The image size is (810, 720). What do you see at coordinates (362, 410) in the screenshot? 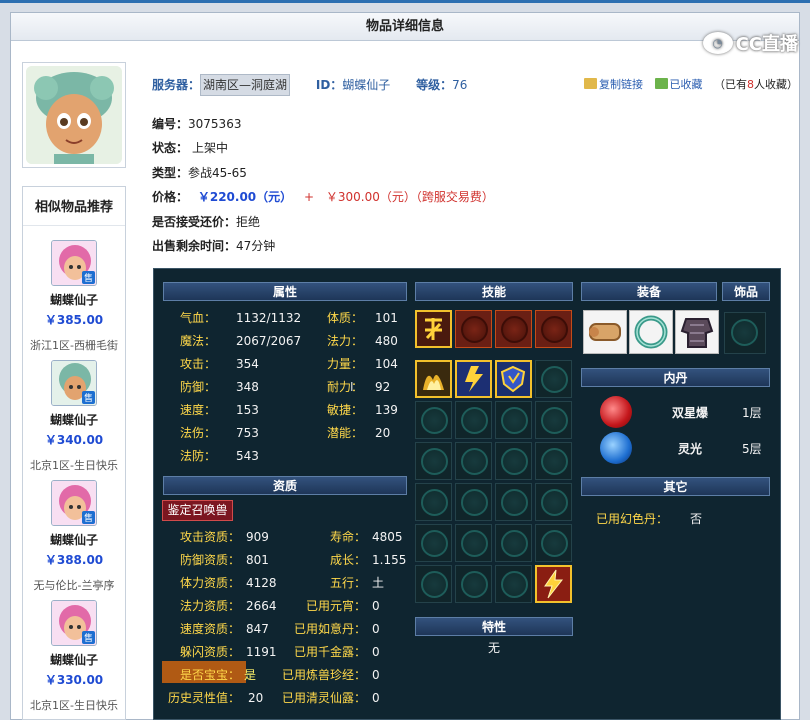
I see `attr-agility: 敏捷： 139` at bounding box center [362, 410].